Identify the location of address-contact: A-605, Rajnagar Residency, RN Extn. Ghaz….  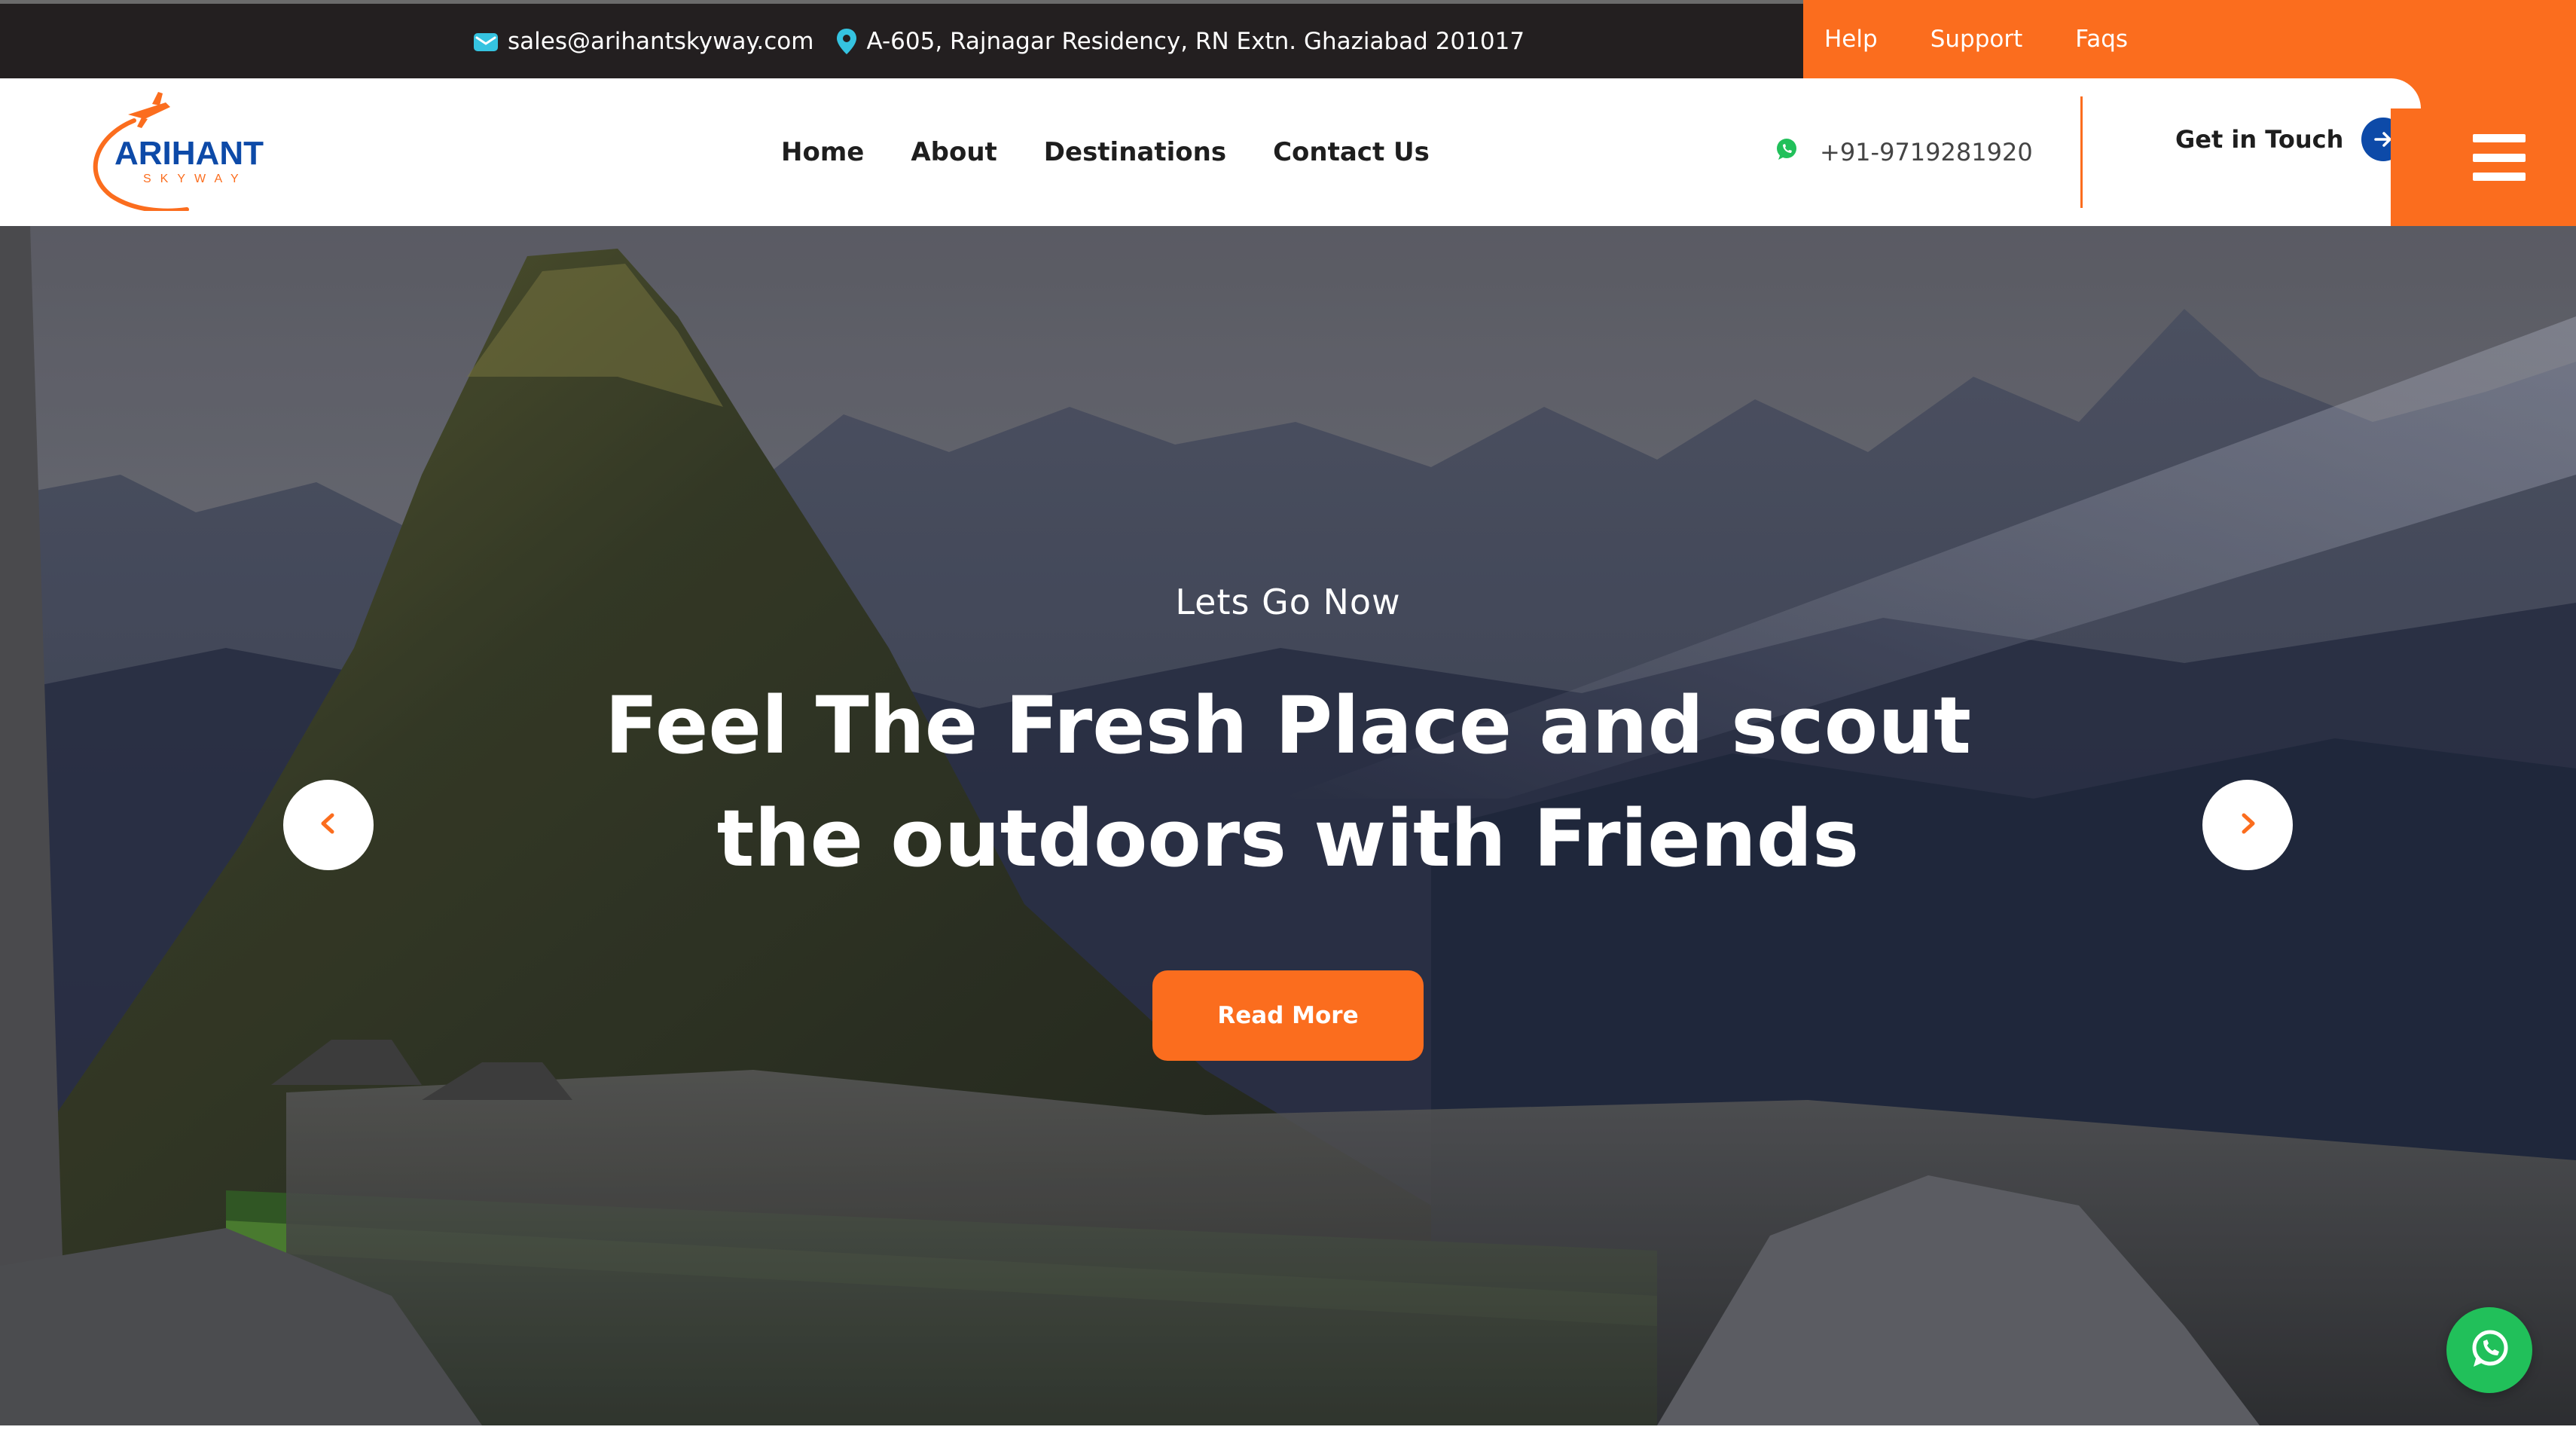
(1181, 41).